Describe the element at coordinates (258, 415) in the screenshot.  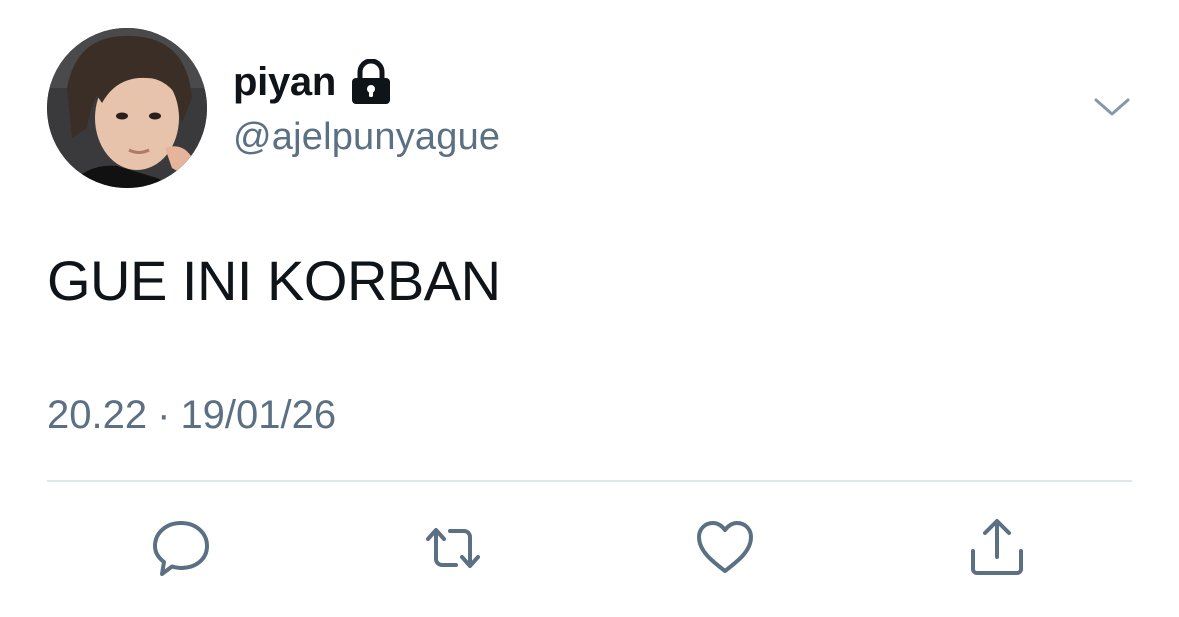
I see `tweet-date: 19/01/26` at that location.